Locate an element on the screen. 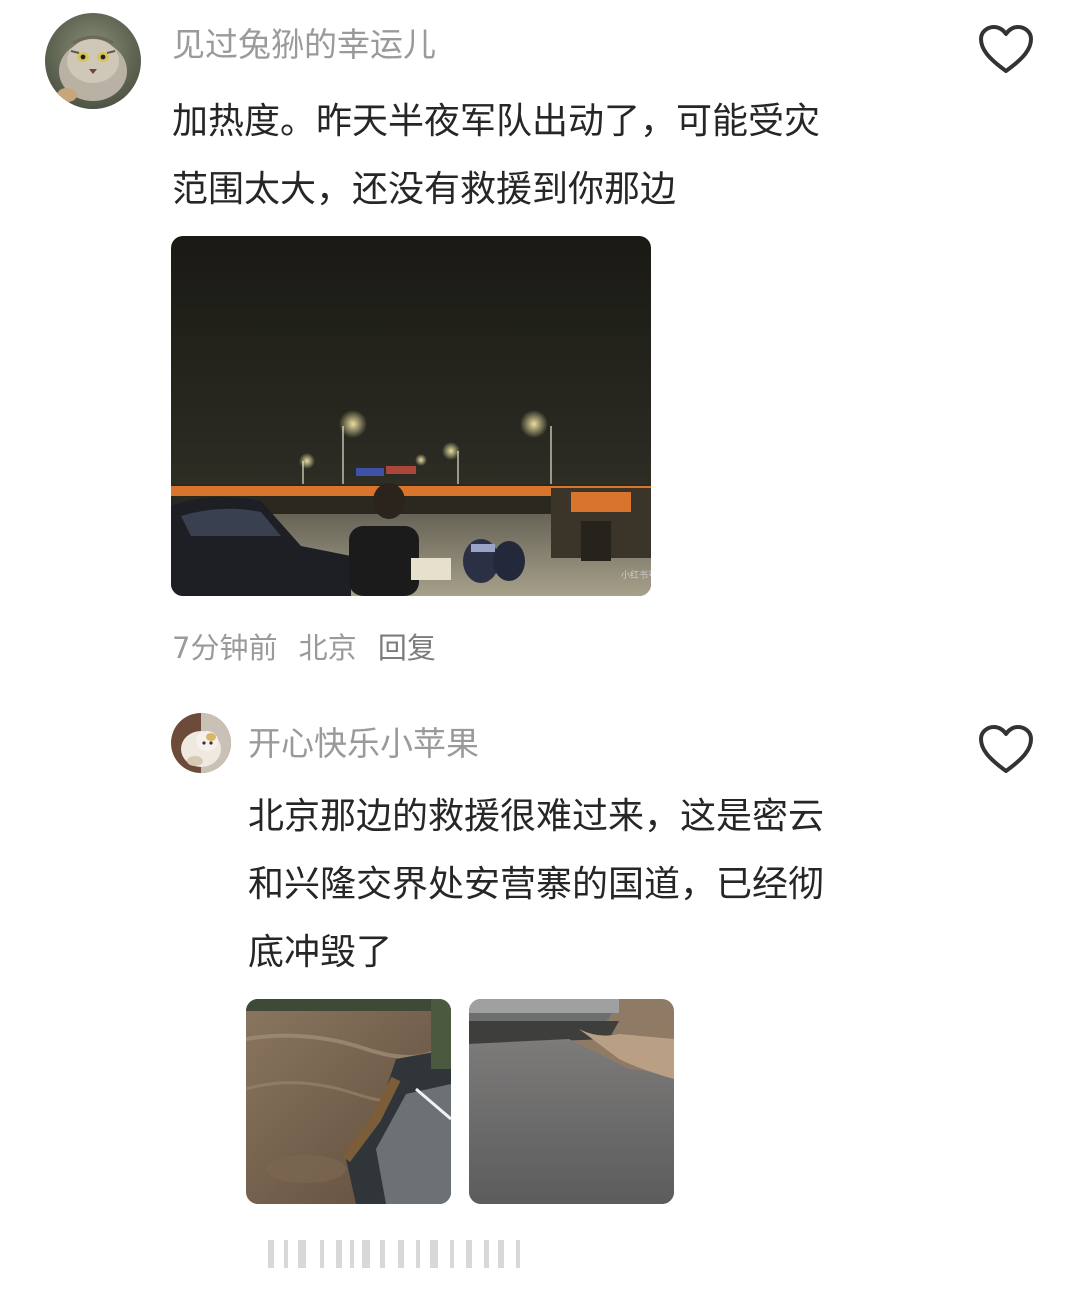  flooded-road-collapse-photo-icon is located at coordinates (348, 1101).